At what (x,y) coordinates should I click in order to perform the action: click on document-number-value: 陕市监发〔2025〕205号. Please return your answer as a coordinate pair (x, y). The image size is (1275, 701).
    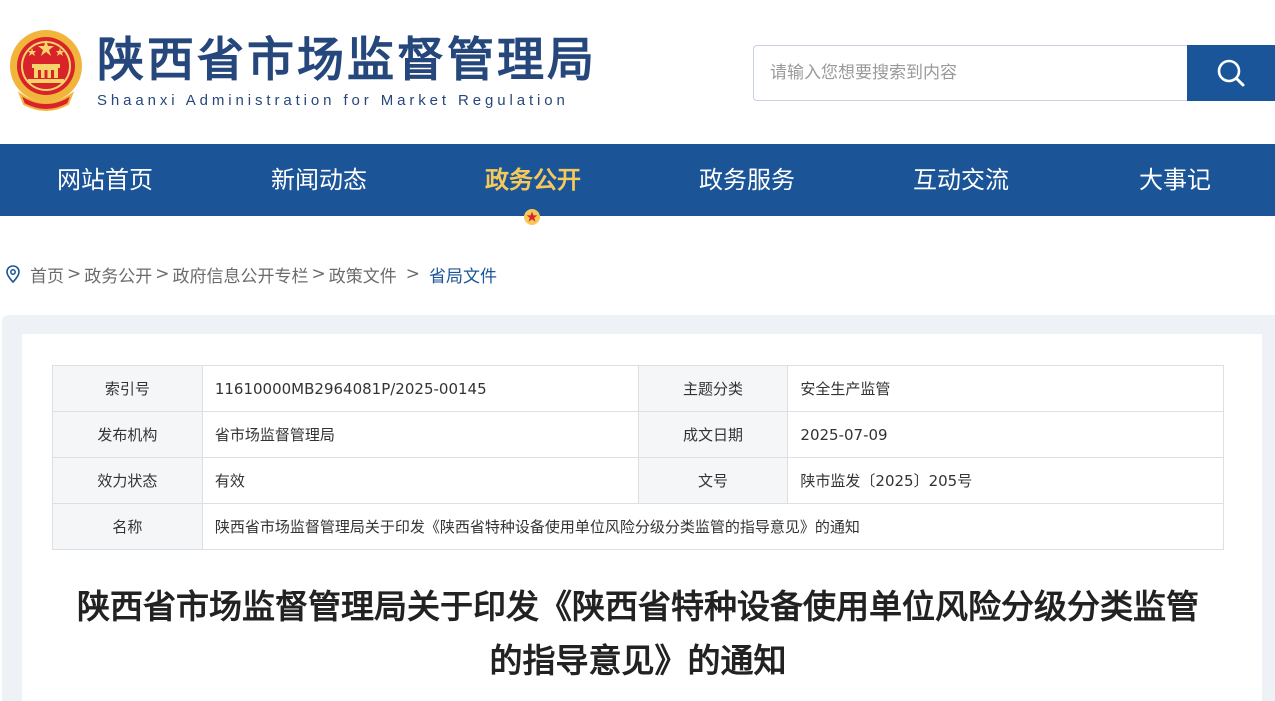
    Looking at the image, I should click on (1005, 480).